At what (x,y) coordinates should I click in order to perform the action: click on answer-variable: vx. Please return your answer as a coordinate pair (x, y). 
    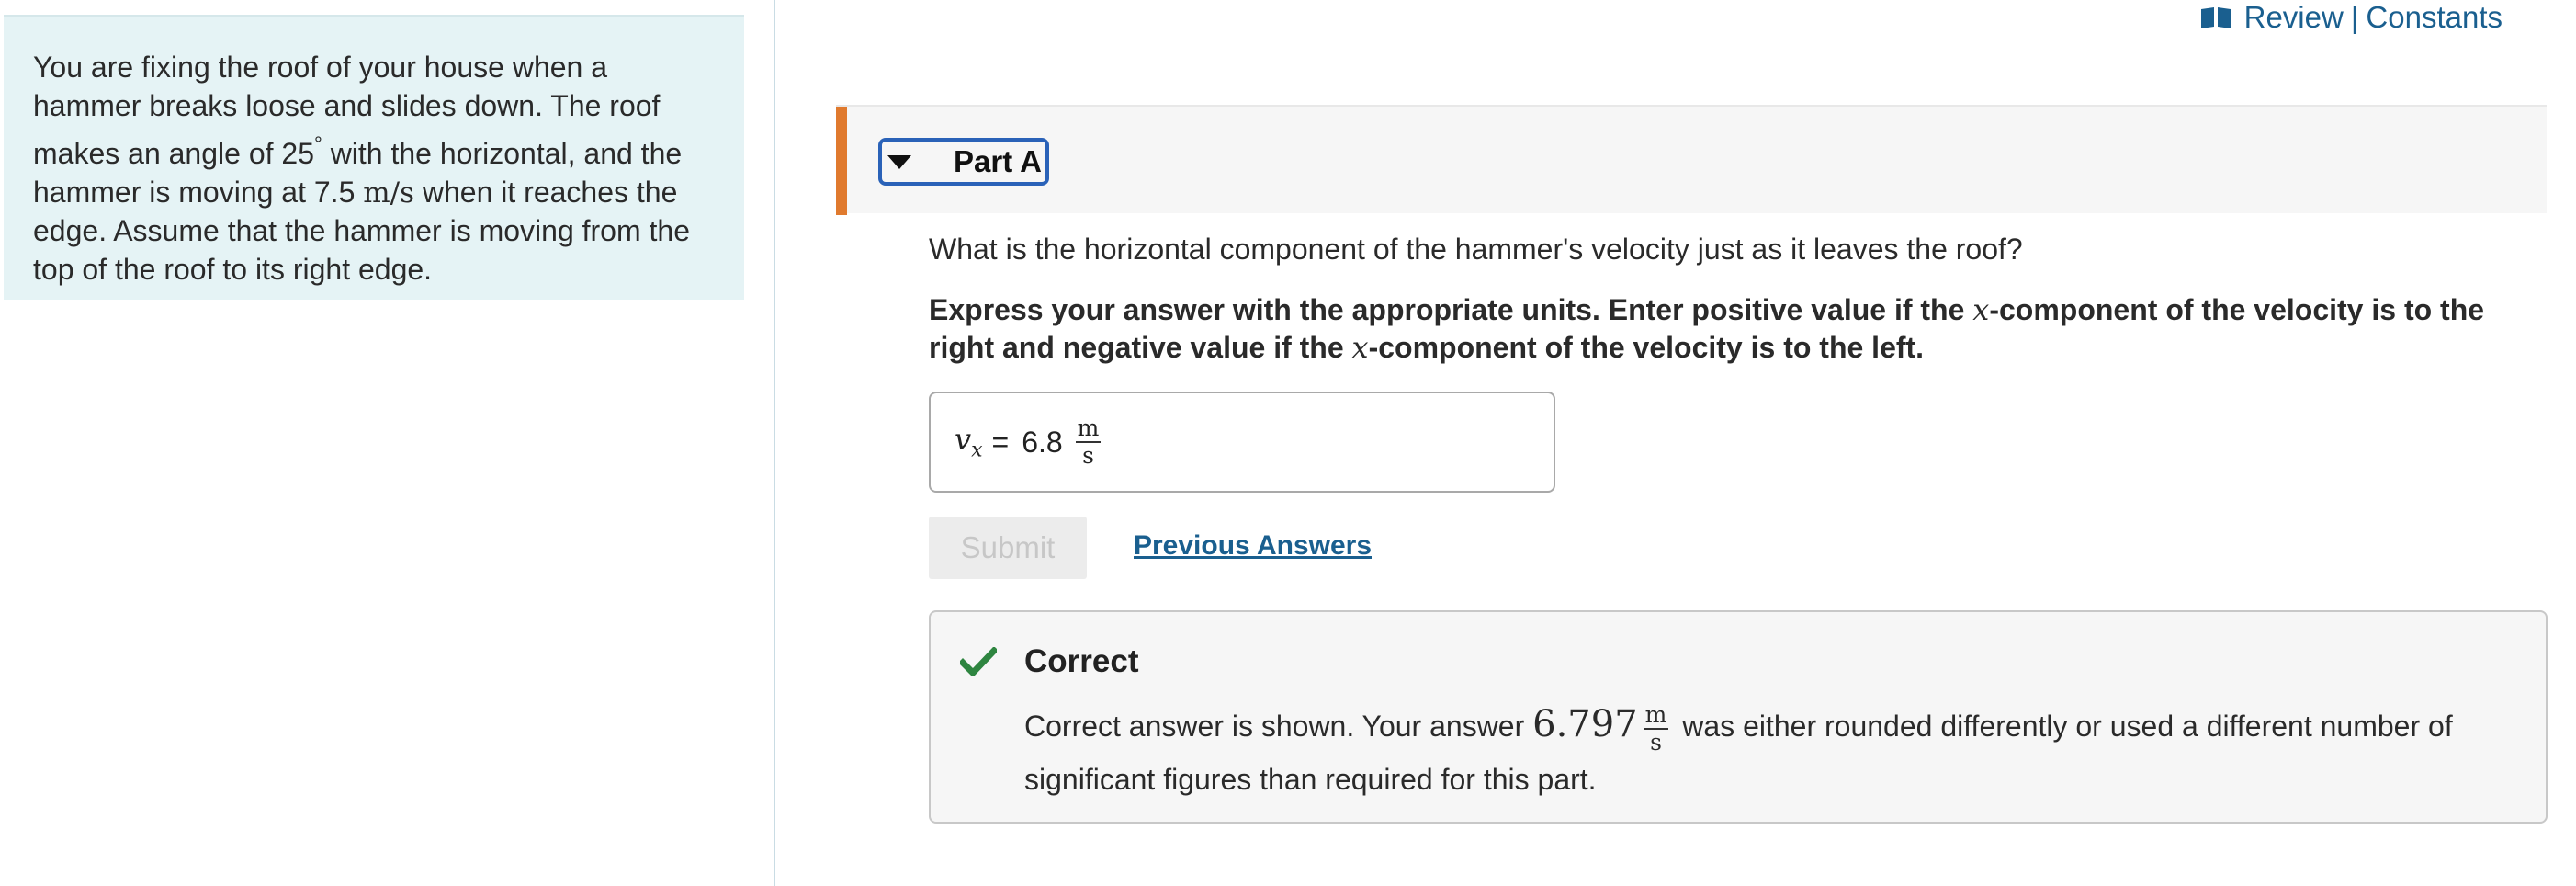
    Looking at the image, I should click on (969, 441).